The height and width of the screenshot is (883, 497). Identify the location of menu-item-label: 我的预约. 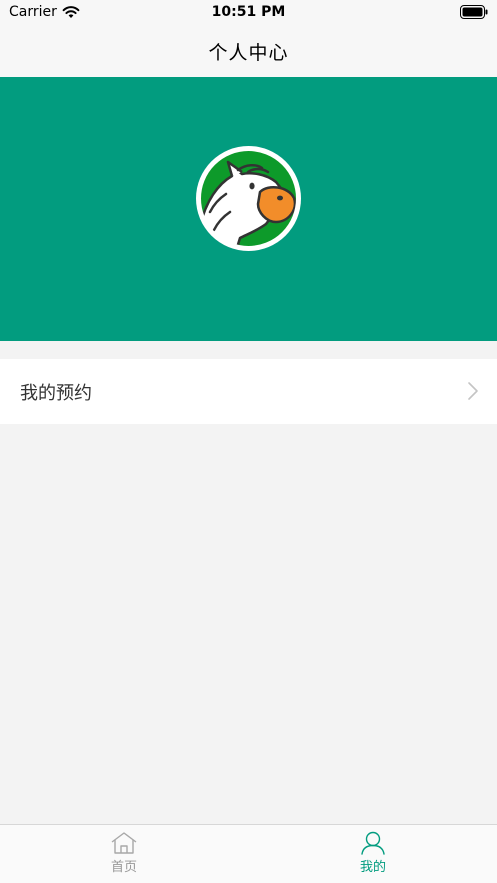
(56, 393).